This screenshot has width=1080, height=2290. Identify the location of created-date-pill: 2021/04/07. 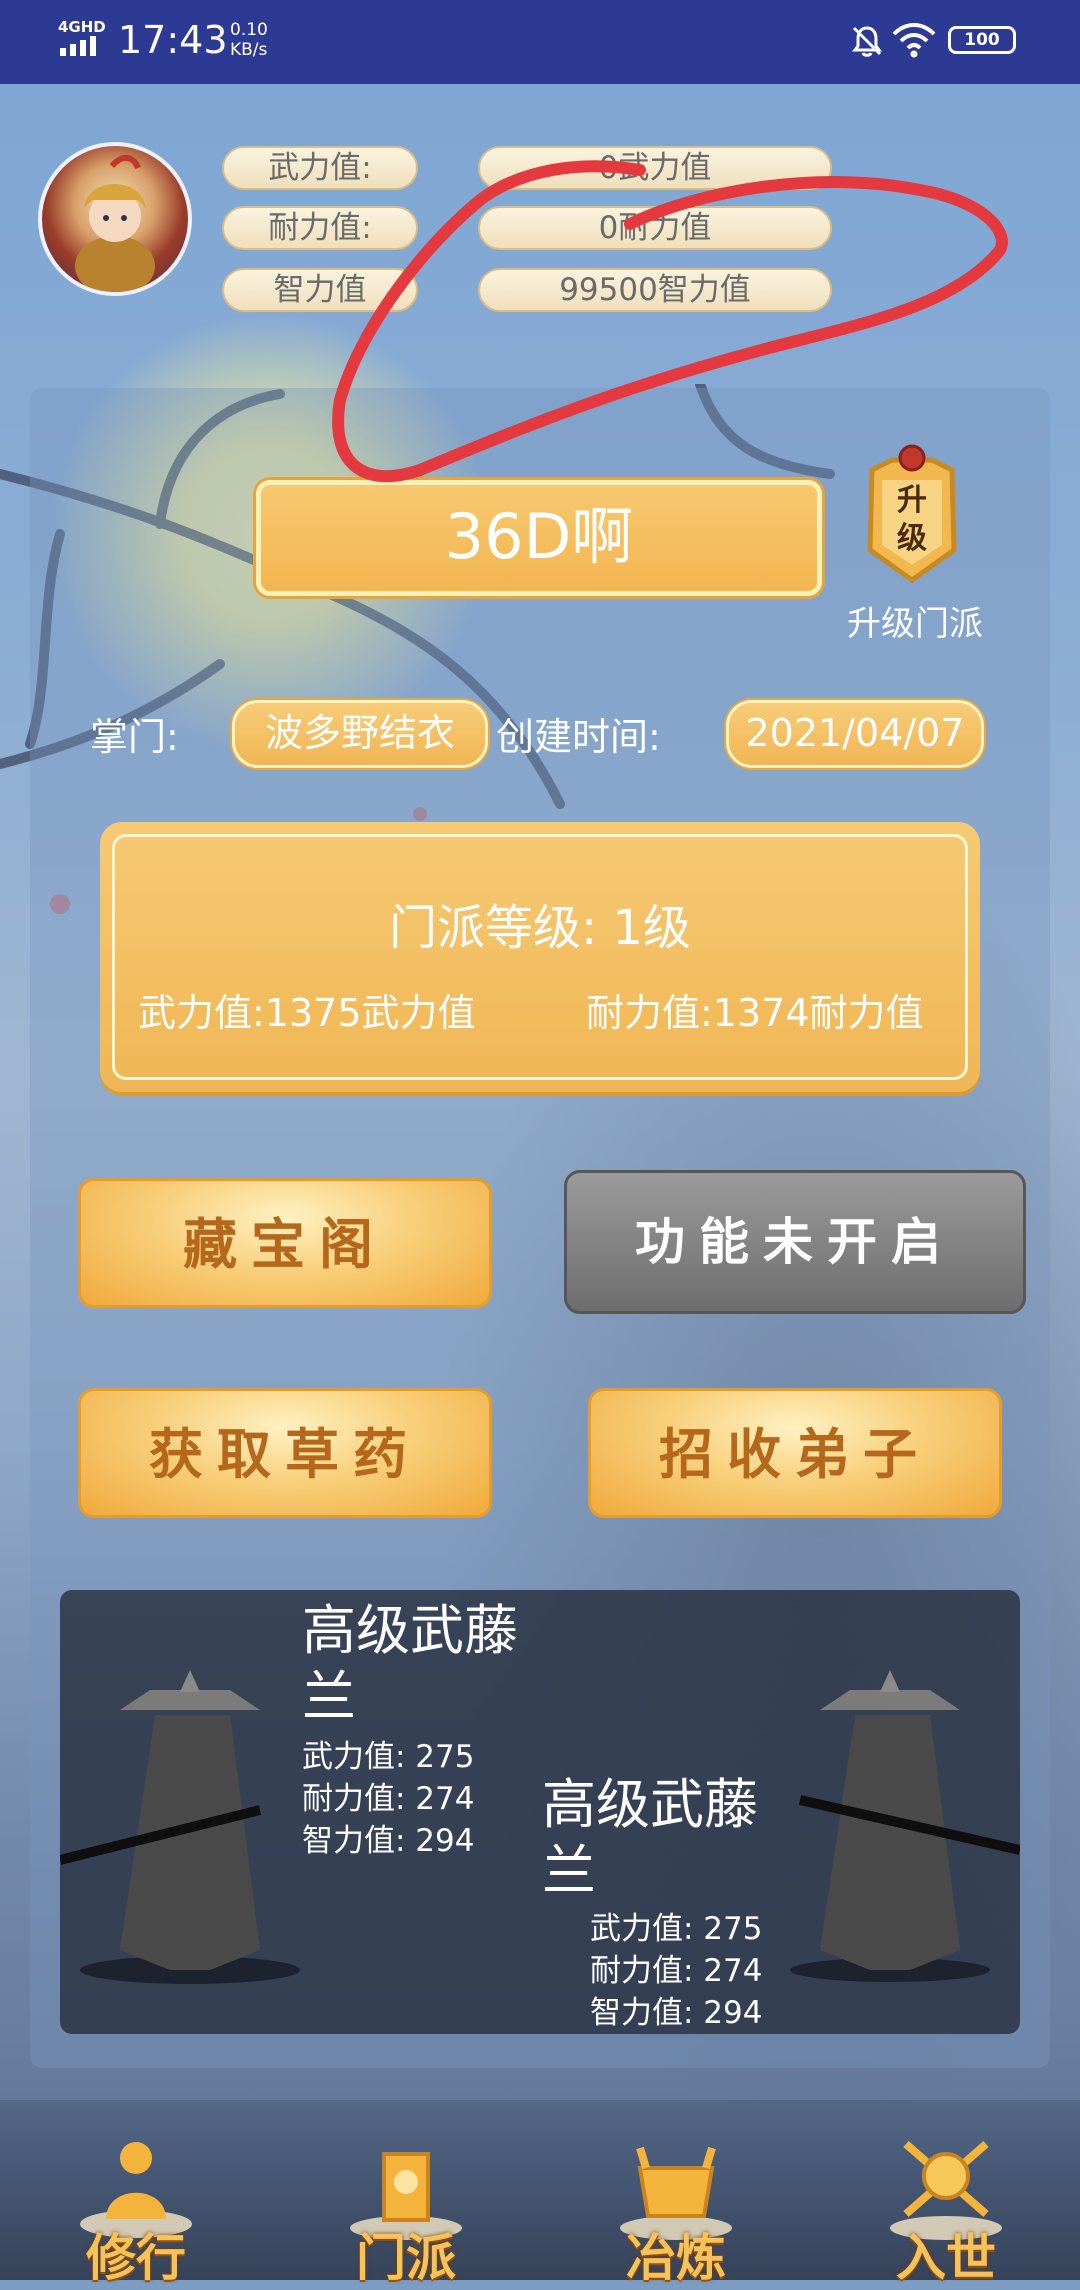
(855, 734).